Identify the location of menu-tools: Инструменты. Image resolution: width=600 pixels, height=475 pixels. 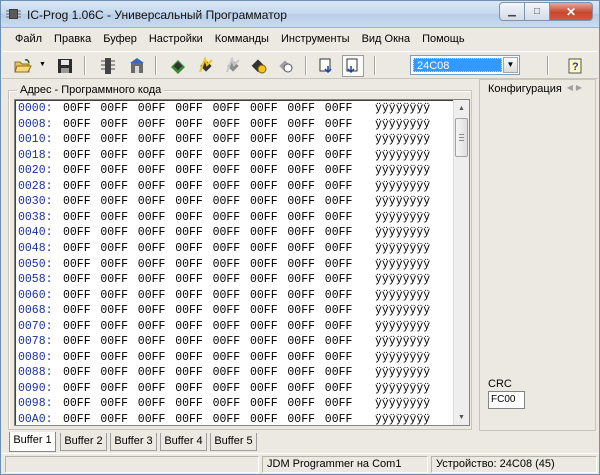
(315, 40).